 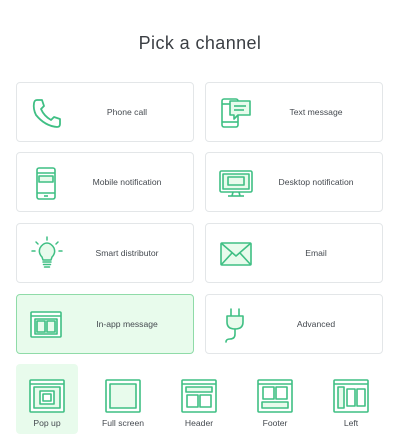 What do you see at coordinates (351, 423) in the screenshot?
I see `layout-label: Left` at bounding box center [351, 423].